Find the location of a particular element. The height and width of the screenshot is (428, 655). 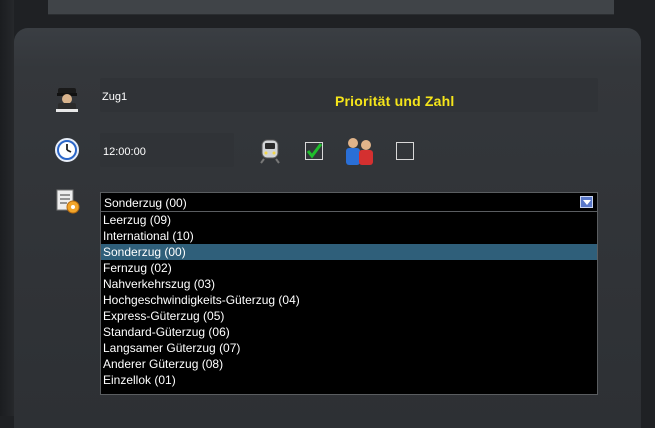

time-value: 12:00:00 is located at coordinates (124, 152).